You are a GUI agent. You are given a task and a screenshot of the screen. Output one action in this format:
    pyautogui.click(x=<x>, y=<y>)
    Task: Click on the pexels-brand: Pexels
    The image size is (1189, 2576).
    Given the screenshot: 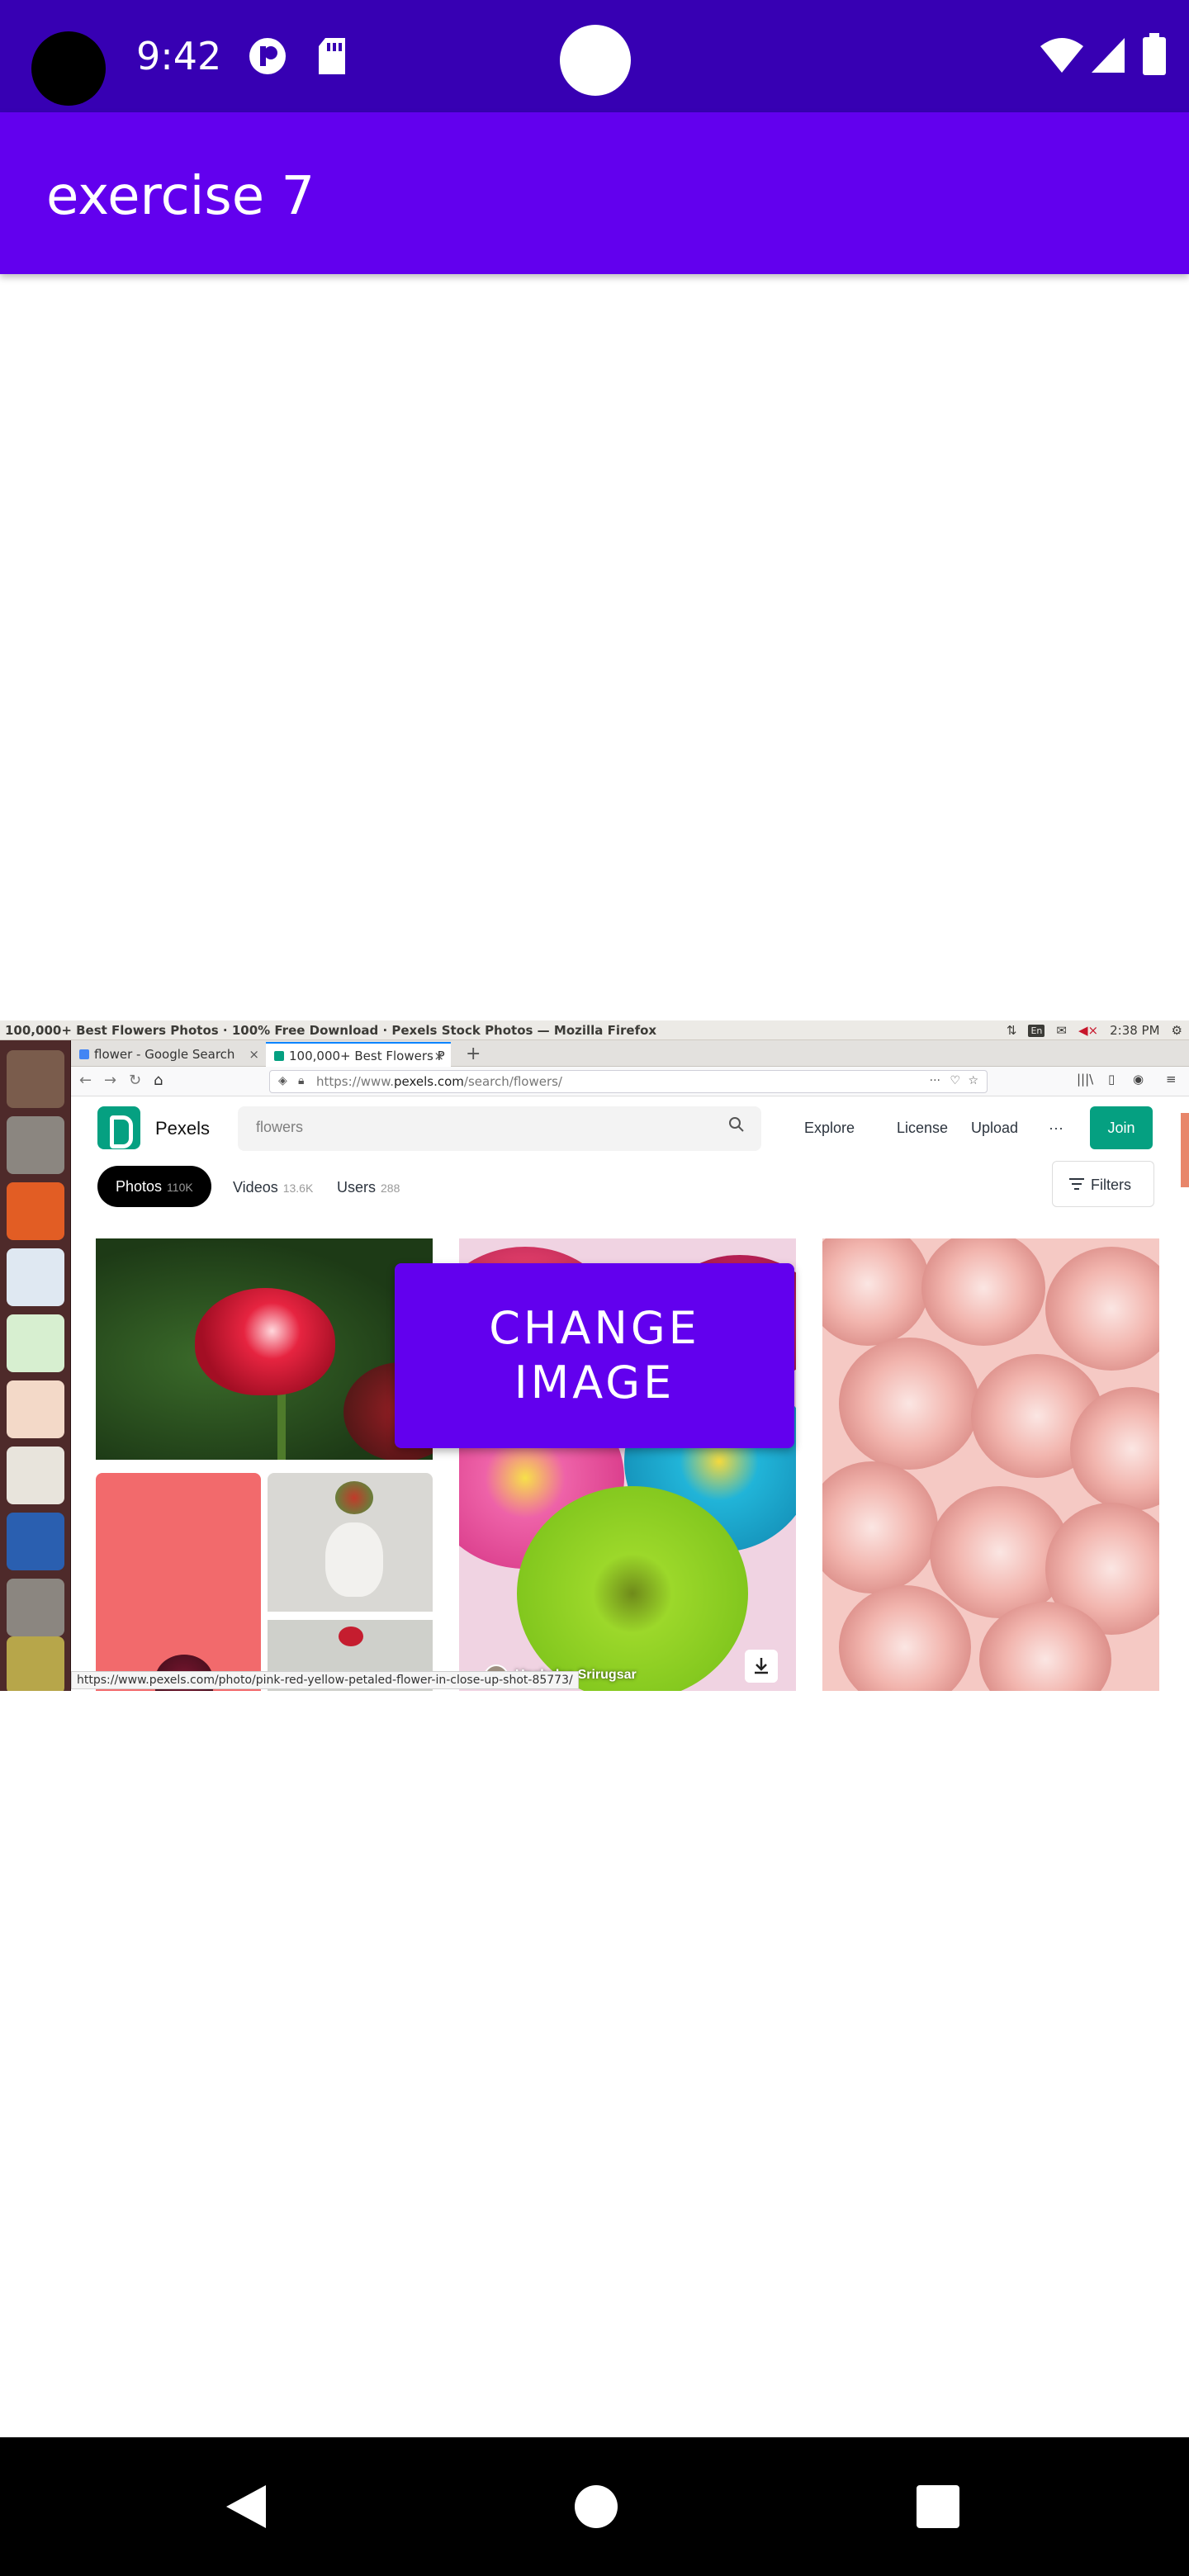 What is the action you would take?
    pyautogui.click(x=183, y=1128)
    